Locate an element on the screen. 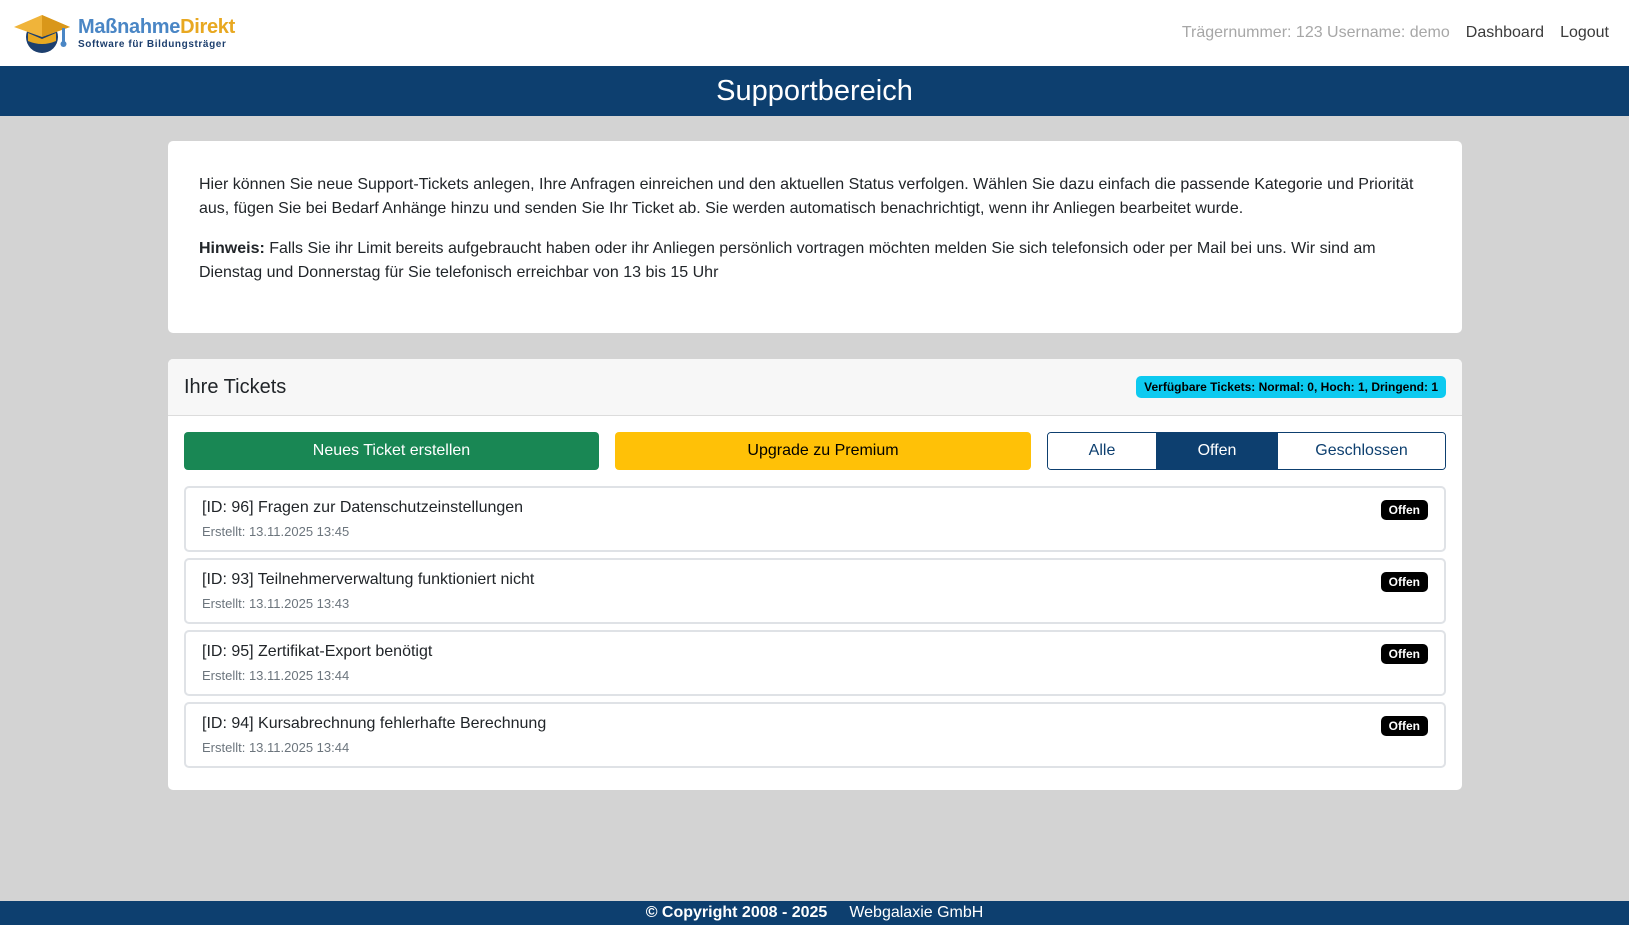 The height and width of the screenshot is (925, 1629). dashboard-link: Dashboard is located at coordinates (1505, 33).